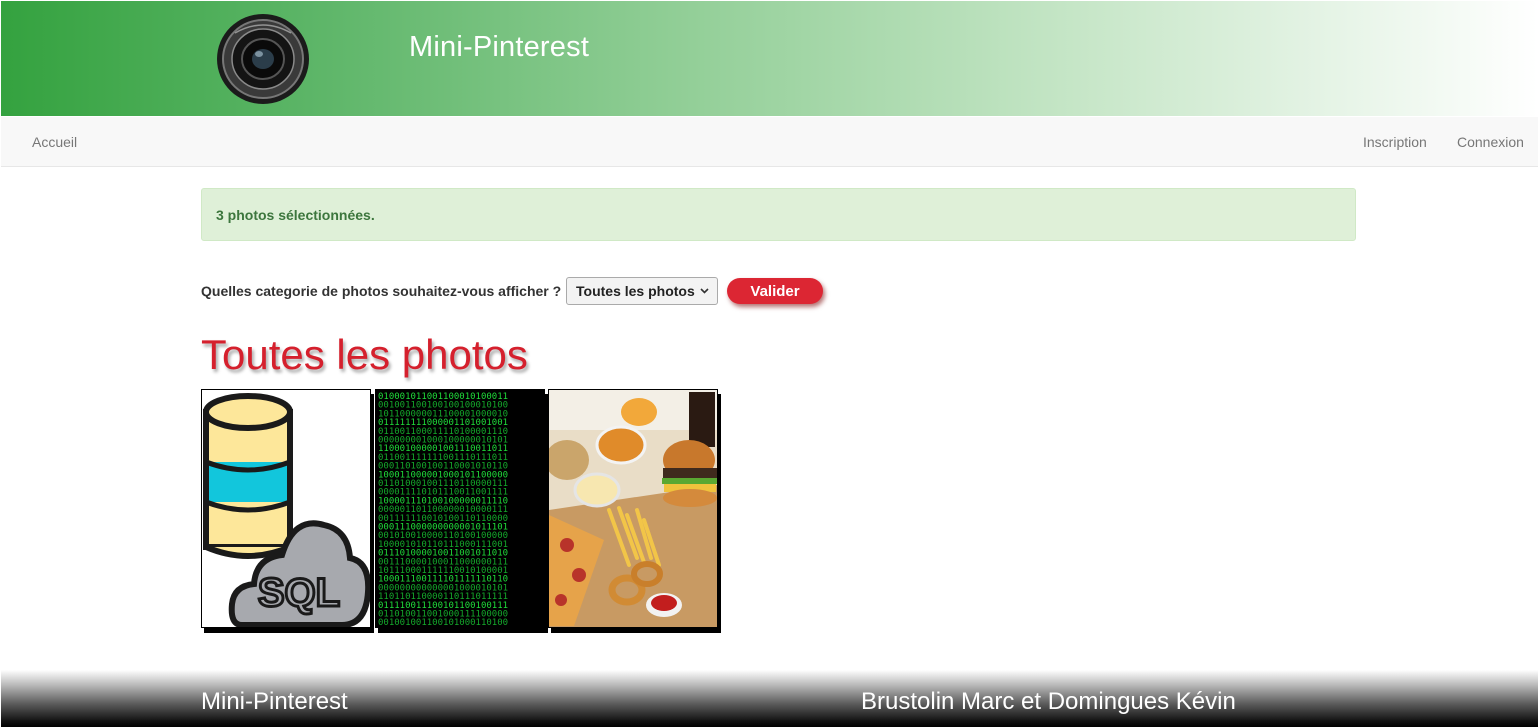  Describe the element at coordinates (54, 142) in the screenshot. I see `nav-home-link: Accueil` at that location.